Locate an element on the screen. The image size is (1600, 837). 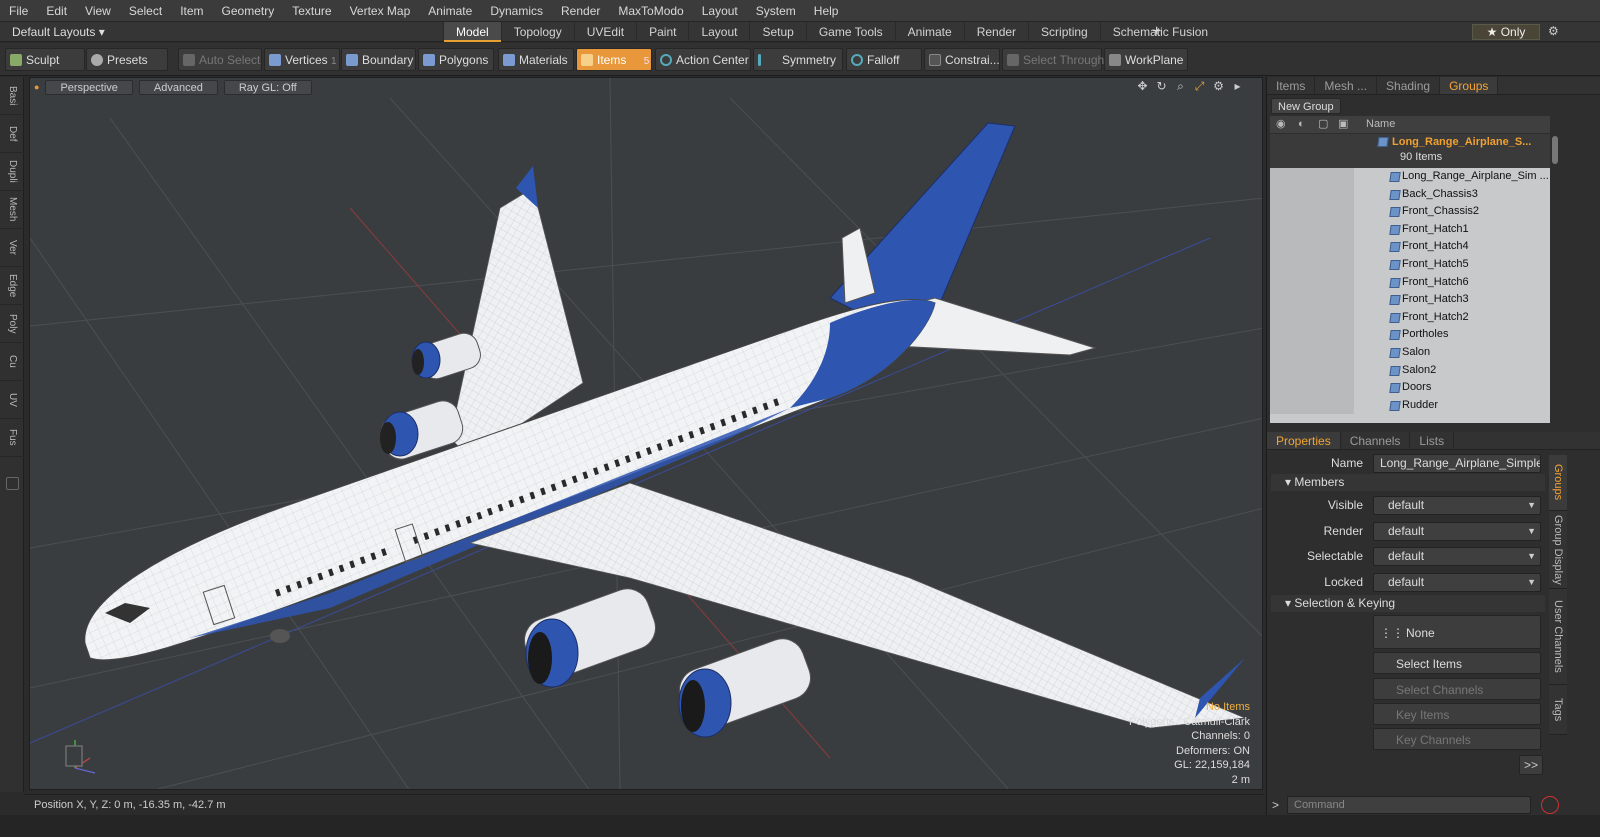
select-channels-button: Select Channels is located at coordinates (1457, 689).